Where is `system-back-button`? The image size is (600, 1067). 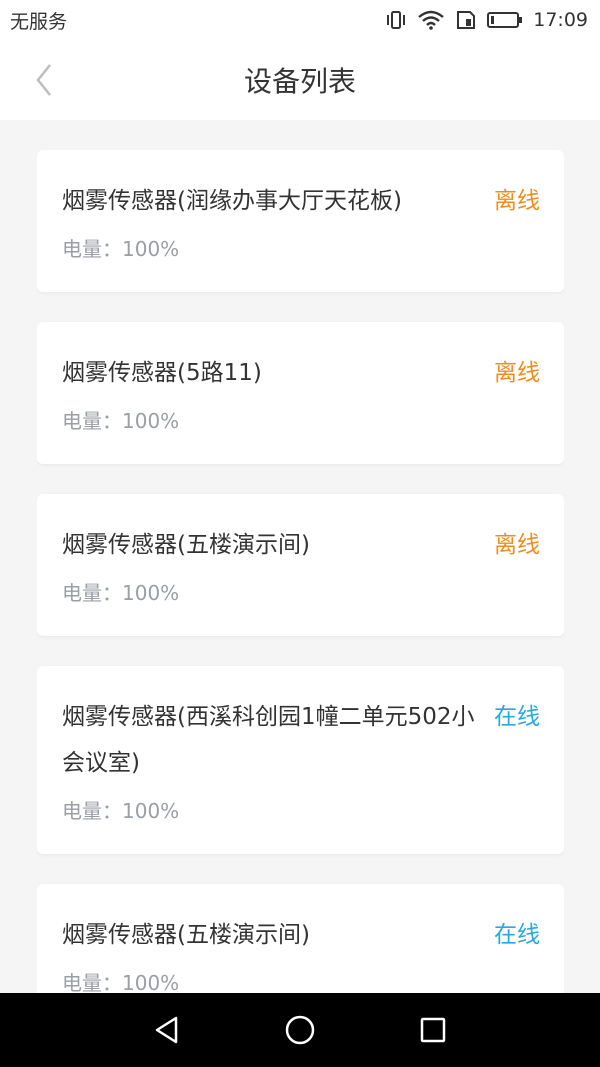 system-back-button is located at coordinates (167, 1030).